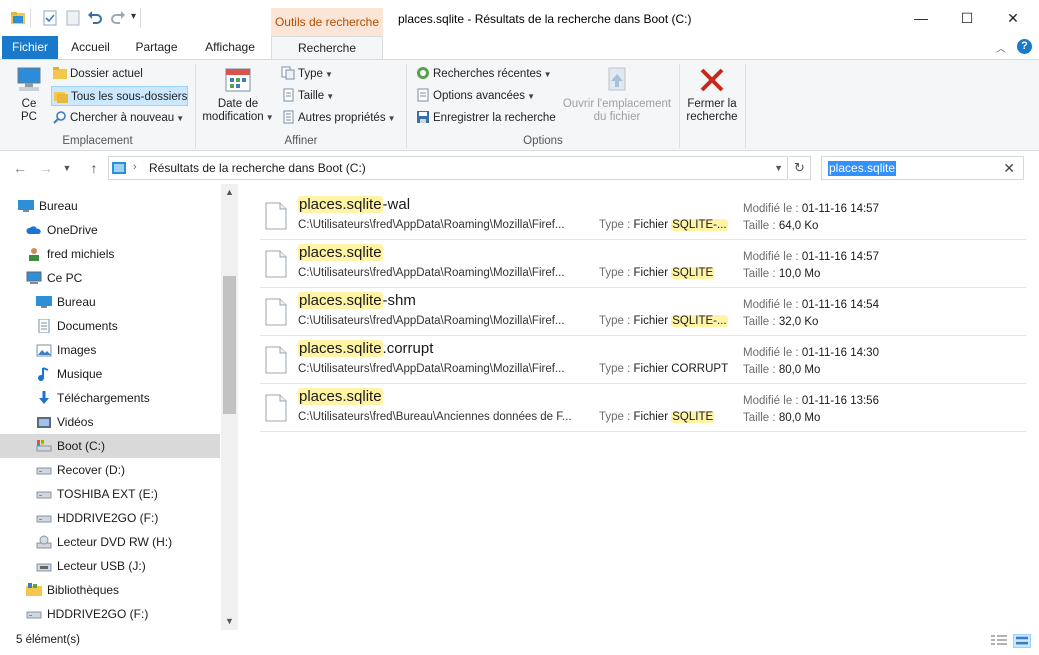 Image resolution: width=1039 pixels, height=655 pixels. What do you see at coordinates (135, 167) in the screenshot?
I see `breadcrumb-chevron-icon: ›` at bounding box center [135, 167].